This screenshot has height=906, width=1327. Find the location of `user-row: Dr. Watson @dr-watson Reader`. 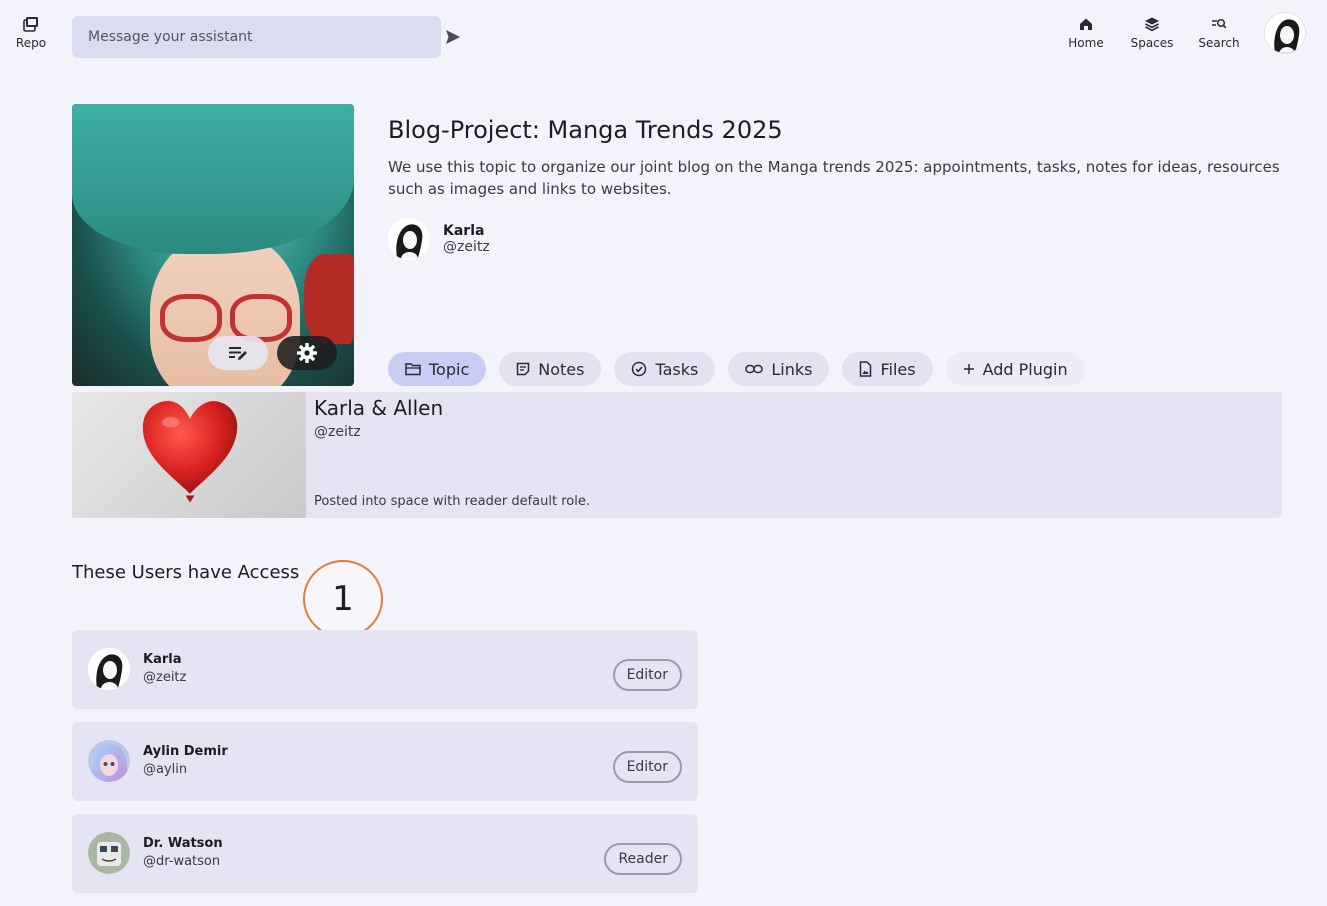

user-row: Dr. Watson @dr-watson Reader is located at coordinates (385, 853).